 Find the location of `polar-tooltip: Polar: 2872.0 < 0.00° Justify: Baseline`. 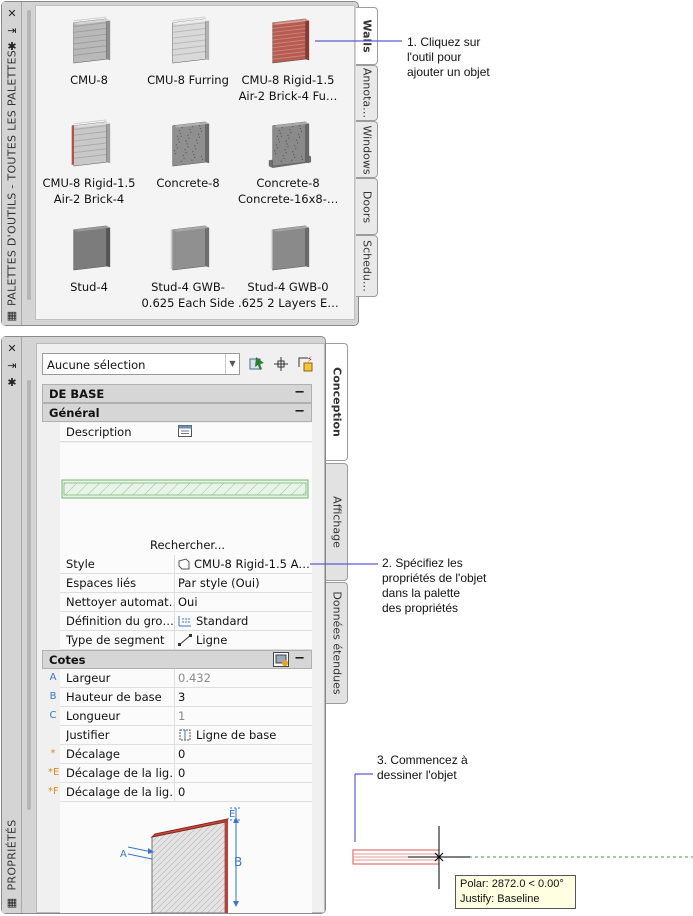

polar-tooltip: Polar: 2872.0 < 0.00° Justify: Baseline is located at coordinates (515, 892).